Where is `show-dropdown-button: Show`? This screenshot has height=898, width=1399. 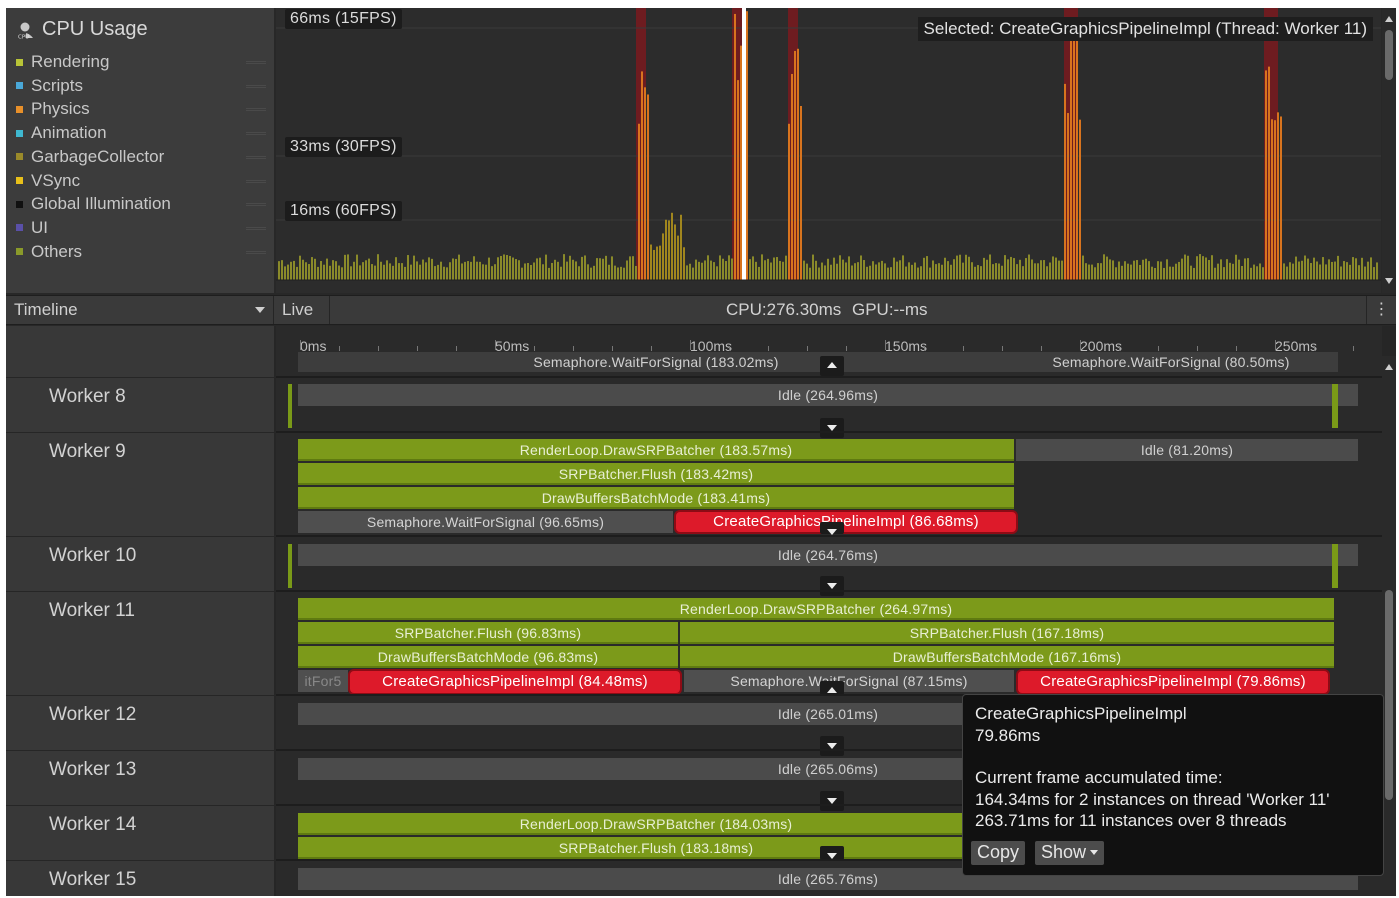 show-dropdown-button: Show is located at coordinates (1070, 853).